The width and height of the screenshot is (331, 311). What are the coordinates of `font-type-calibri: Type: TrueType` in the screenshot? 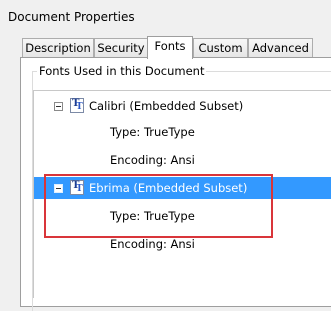 It's located at (152, 132).